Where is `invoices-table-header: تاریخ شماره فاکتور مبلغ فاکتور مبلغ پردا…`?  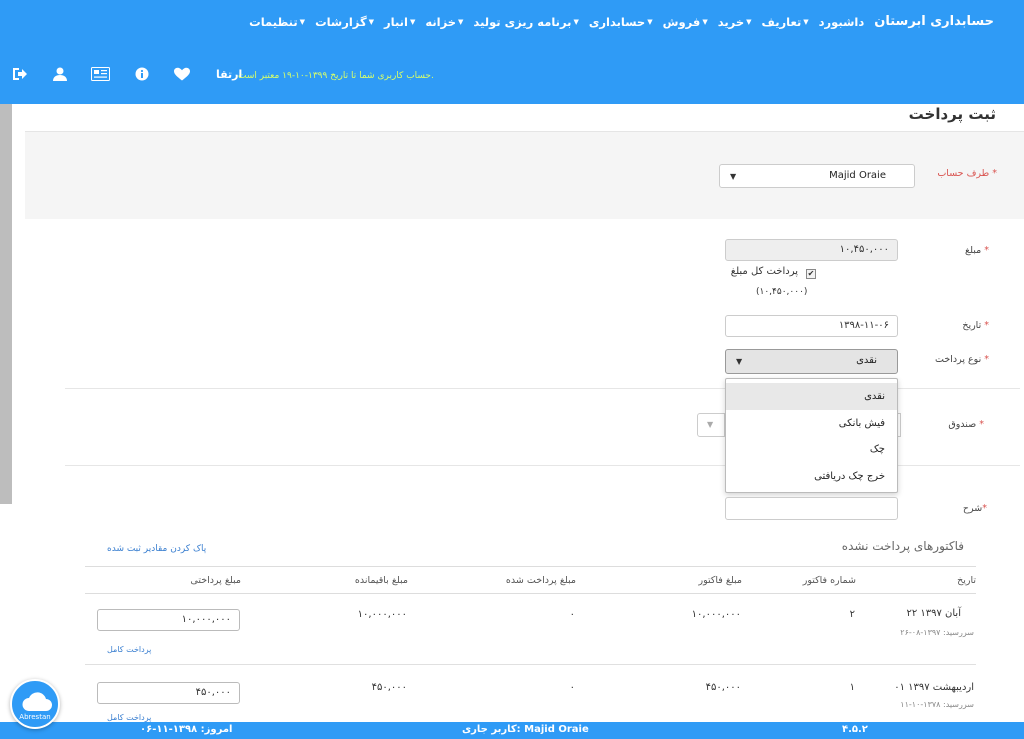 invoices-table-header: تاریخ شماره فاکتور مبلغ فاکتور مبلغ پردا… is located at coordinates (530, 580).